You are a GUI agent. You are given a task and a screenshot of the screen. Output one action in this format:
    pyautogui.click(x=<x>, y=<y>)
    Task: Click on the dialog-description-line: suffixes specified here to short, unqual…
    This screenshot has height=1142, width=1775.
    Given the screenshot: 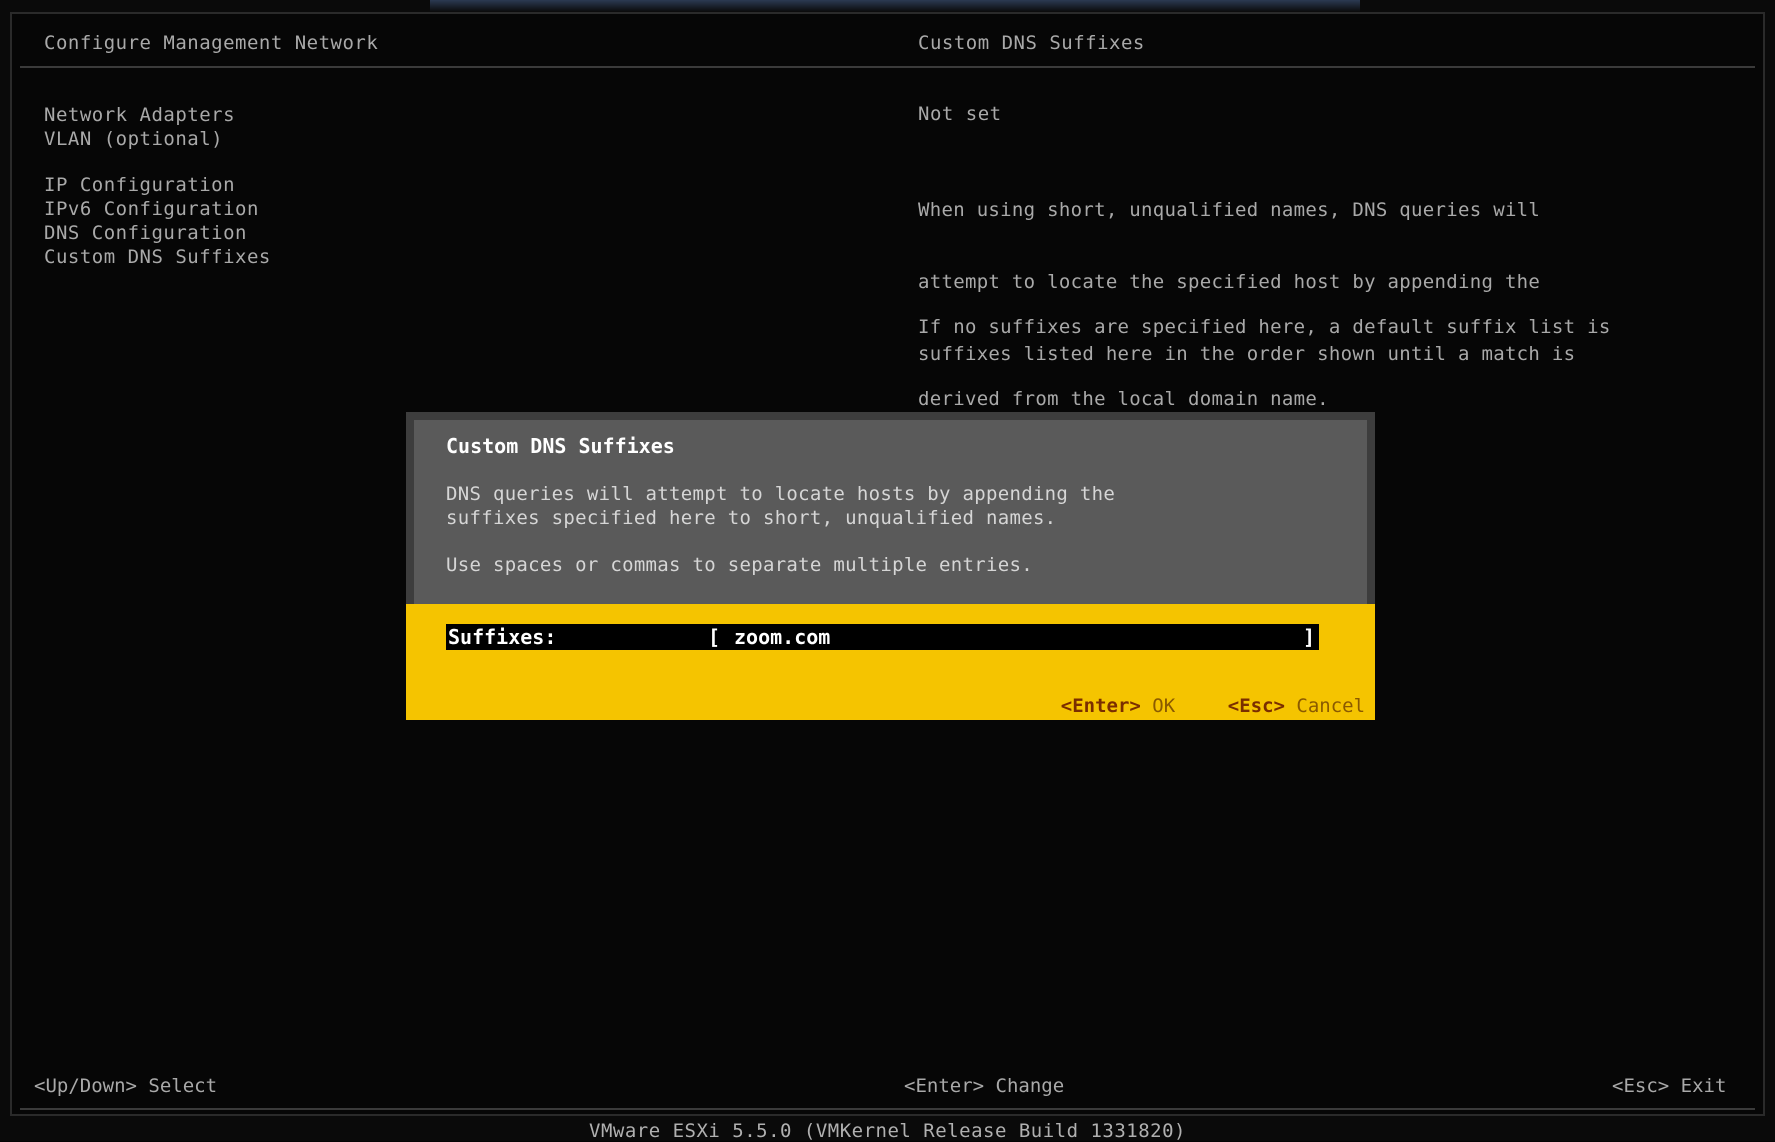 What is the action you would take?
    pyautogui.click(x=751, y=518)
    